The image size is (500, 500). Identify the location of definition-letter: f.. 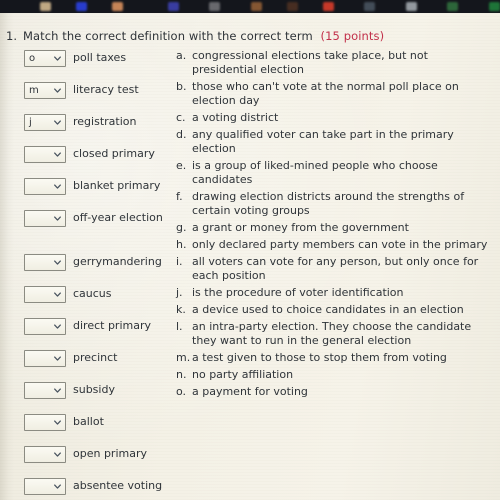
(179, 196).